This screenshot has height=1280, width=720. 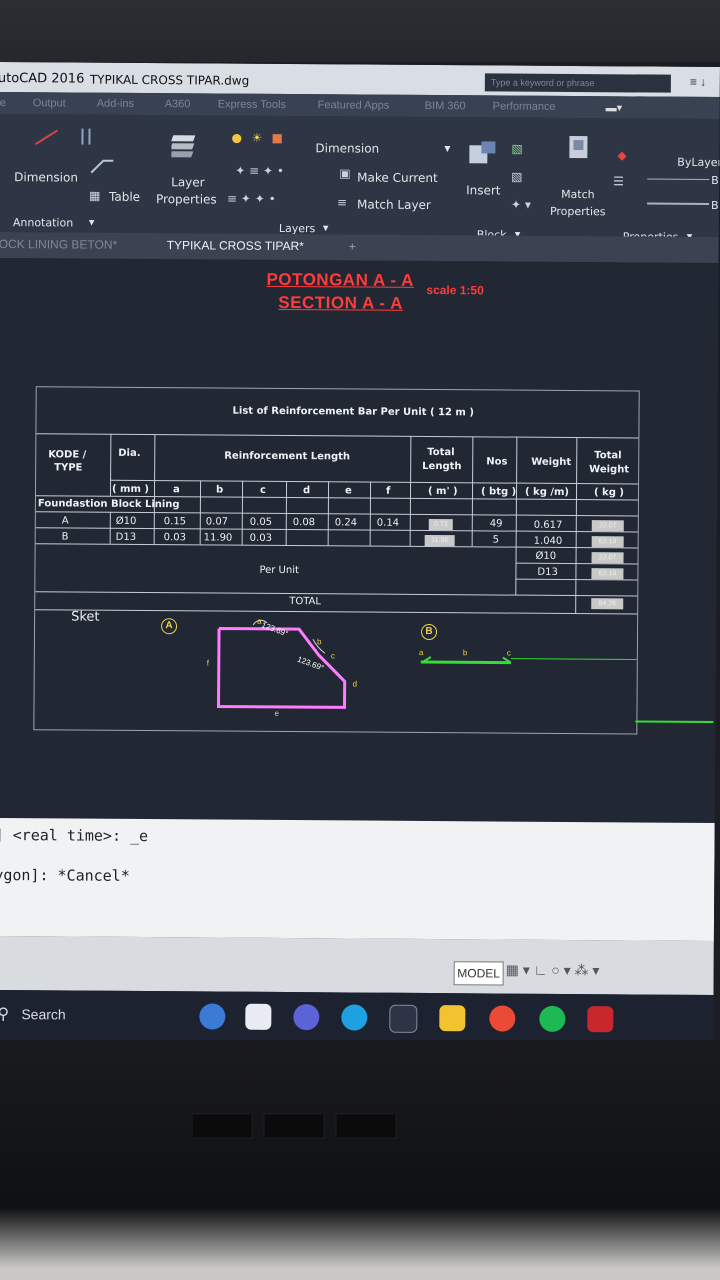 What do you see at coordinates (360, 31) in the screenshot?
I see `laptop-bezel-top` at bounding box center [360, 31].